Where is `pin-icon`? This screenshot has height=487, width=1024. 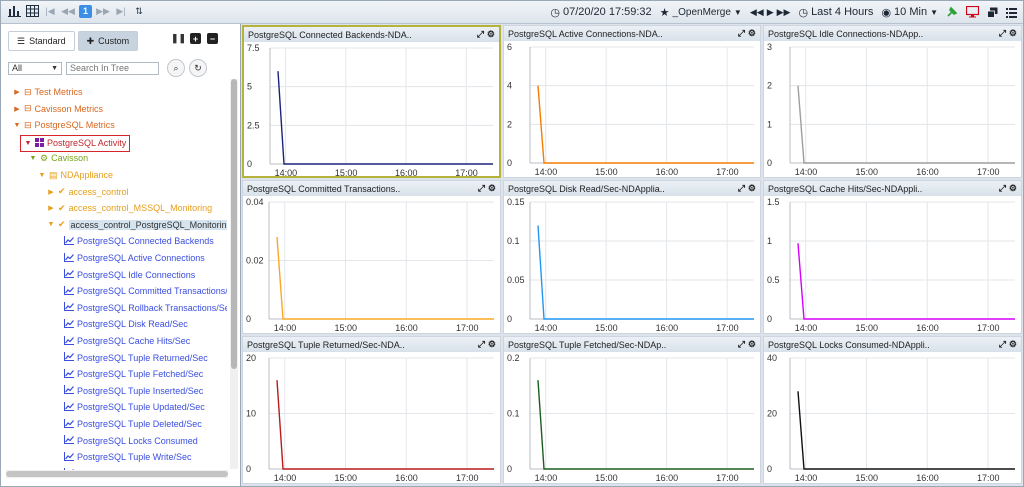 pin-icon is located at coordinates (952, 12).